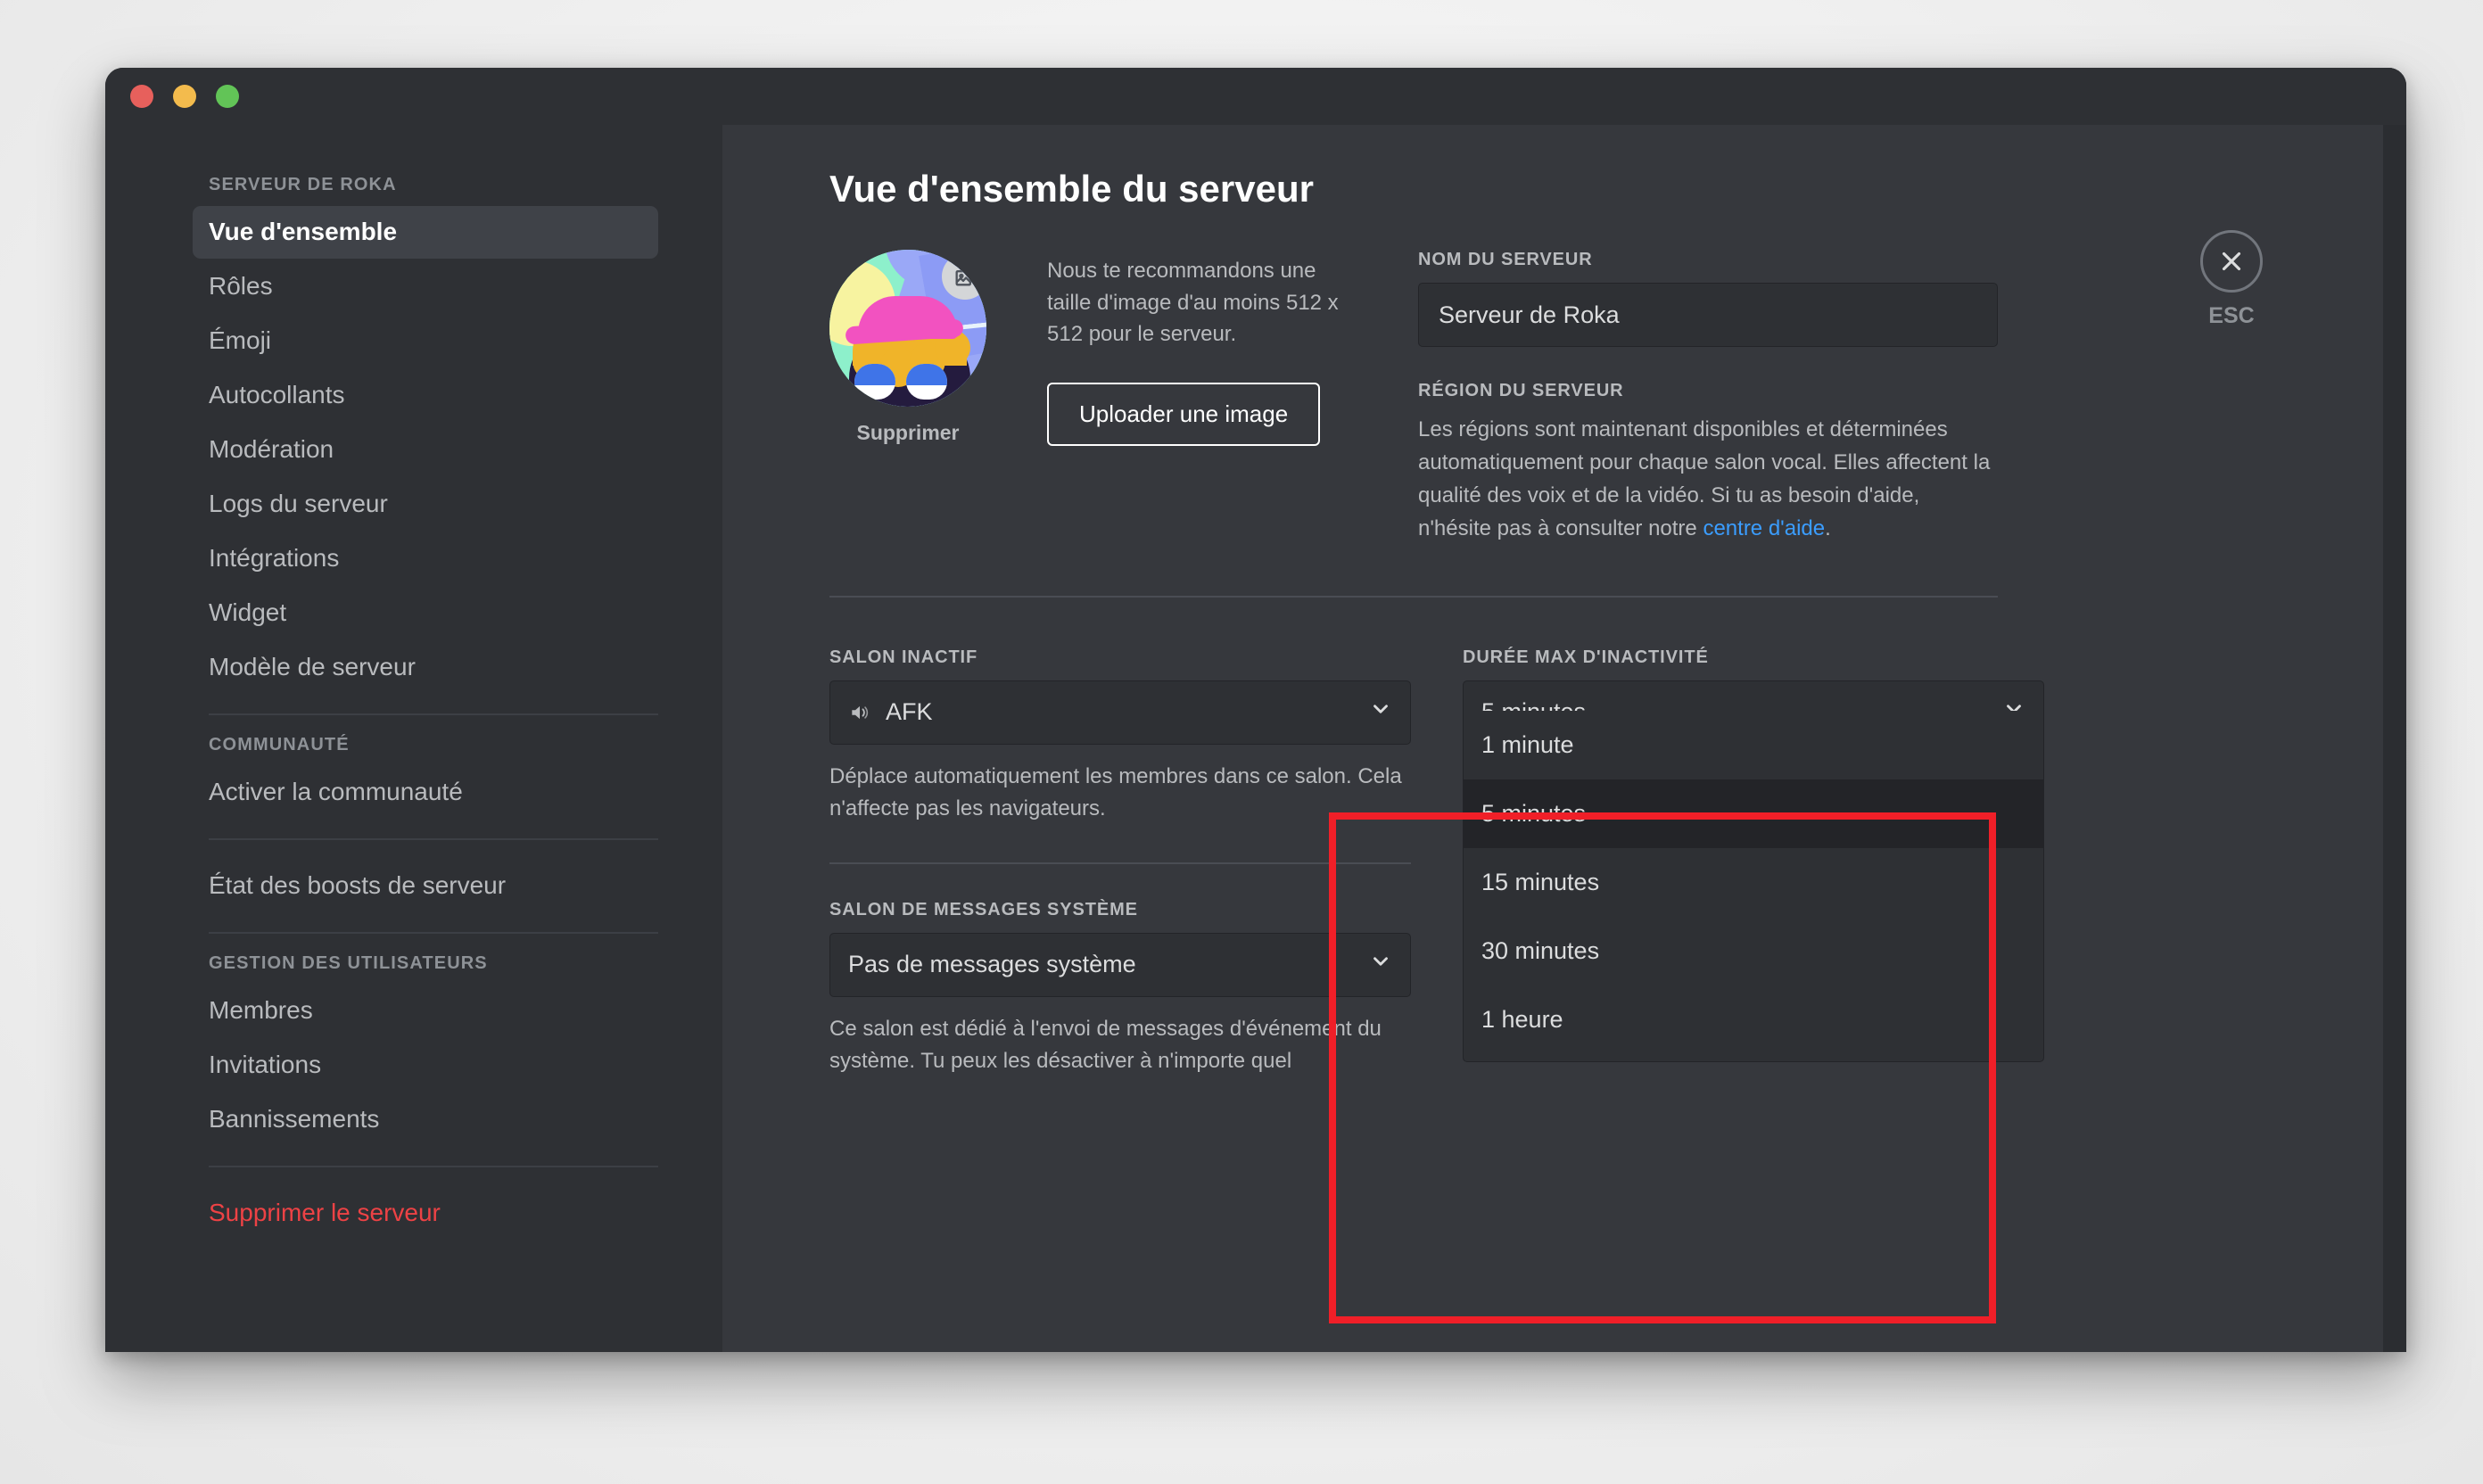 The width and height of the screenshot is (2483, 1484). What do you see at coordinates (248, 612) in the screenshot?
I see `sidebar-item-label: Widget` at bounding box center [248, 612].